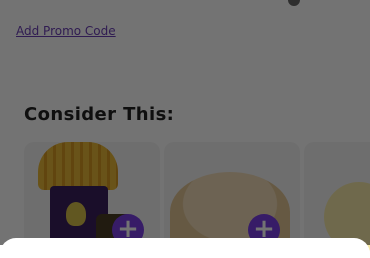 The height and width of the screenshot is (258, 370). What do you see at coordinates (185, 248) in the screenshot?
I see `bottom-sheet` at bounding box center [185, 248].